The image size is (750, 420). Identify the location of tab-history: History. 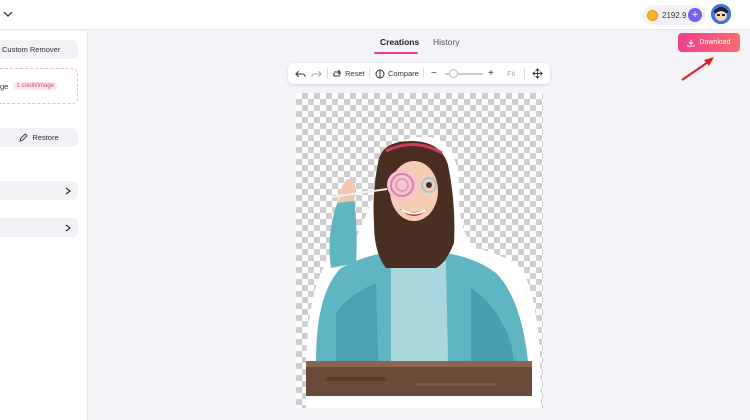
(446, 42).